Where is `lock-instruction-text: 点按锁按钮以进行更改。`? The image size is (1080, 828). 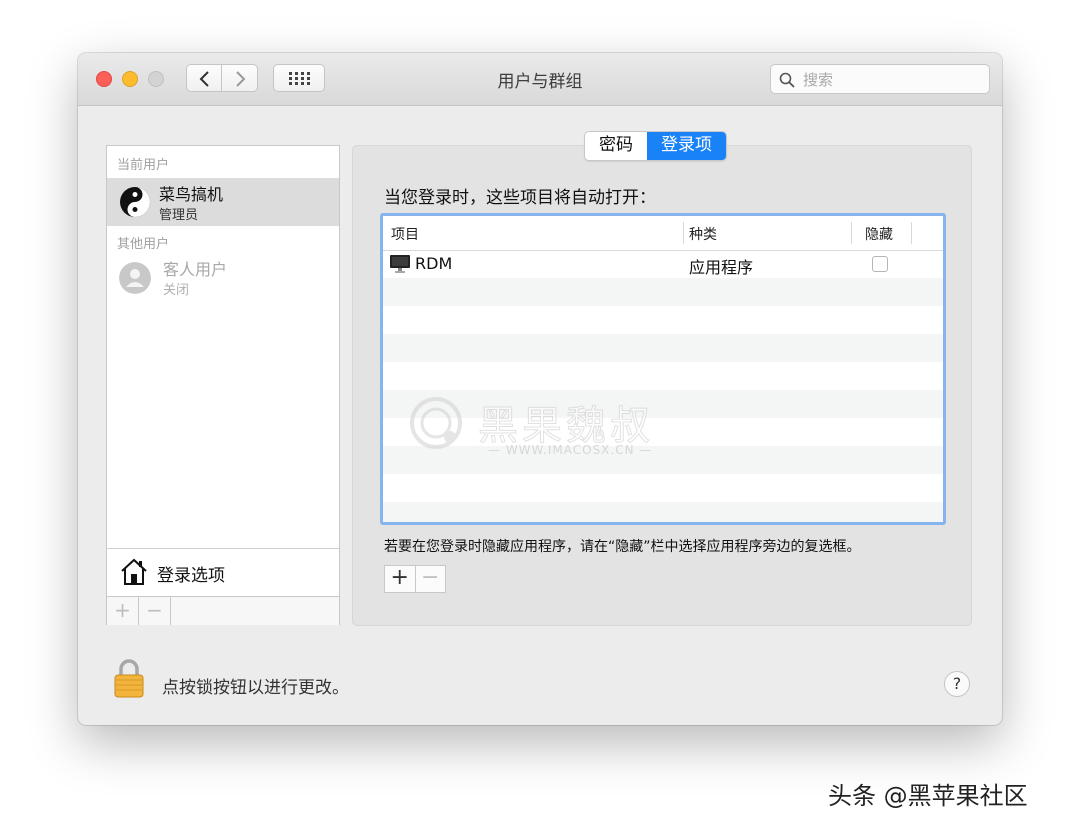
lock-instruction-text: 点按锁按钮以进行更改。 is located at coordinates (255, 688).